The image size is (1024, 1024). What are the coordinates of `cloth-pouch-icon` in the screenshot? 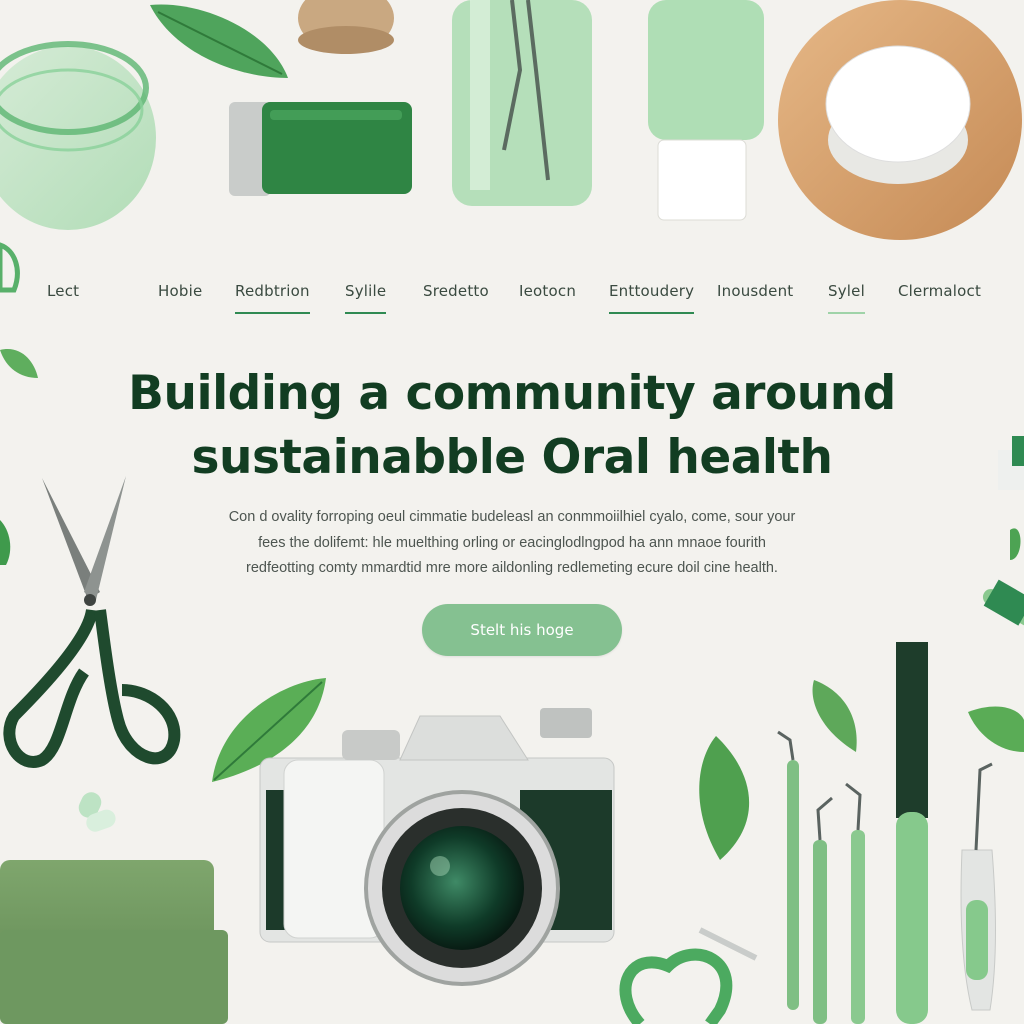 It's located at (114, 942).